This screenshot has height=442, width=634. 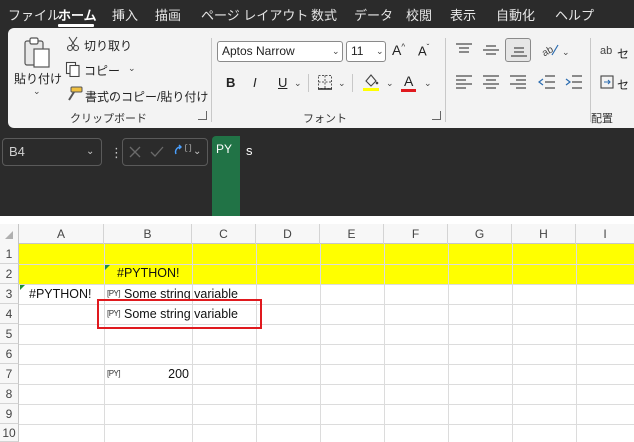 I want to click on column-header-g: G, so click(x=480, y=234).